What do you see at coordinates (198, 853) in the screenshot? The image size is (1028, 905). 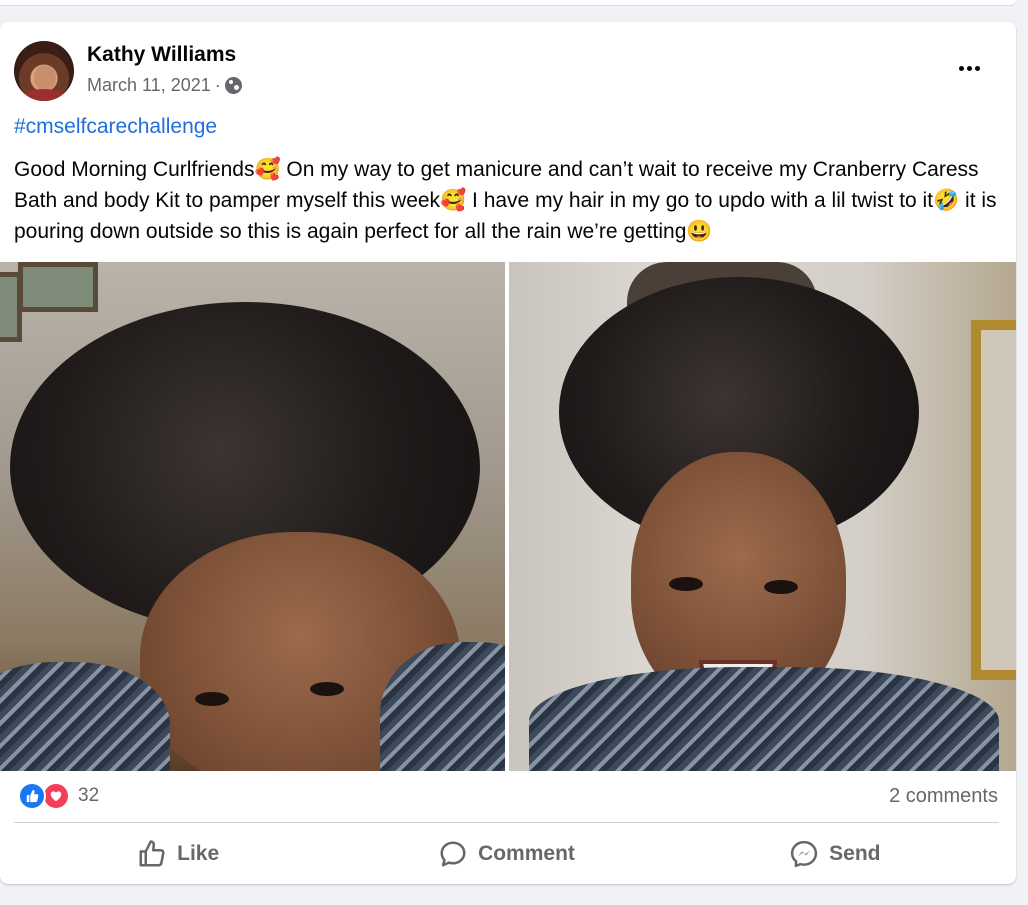 I see `like-label: Like` at bounding box center [198, 853].